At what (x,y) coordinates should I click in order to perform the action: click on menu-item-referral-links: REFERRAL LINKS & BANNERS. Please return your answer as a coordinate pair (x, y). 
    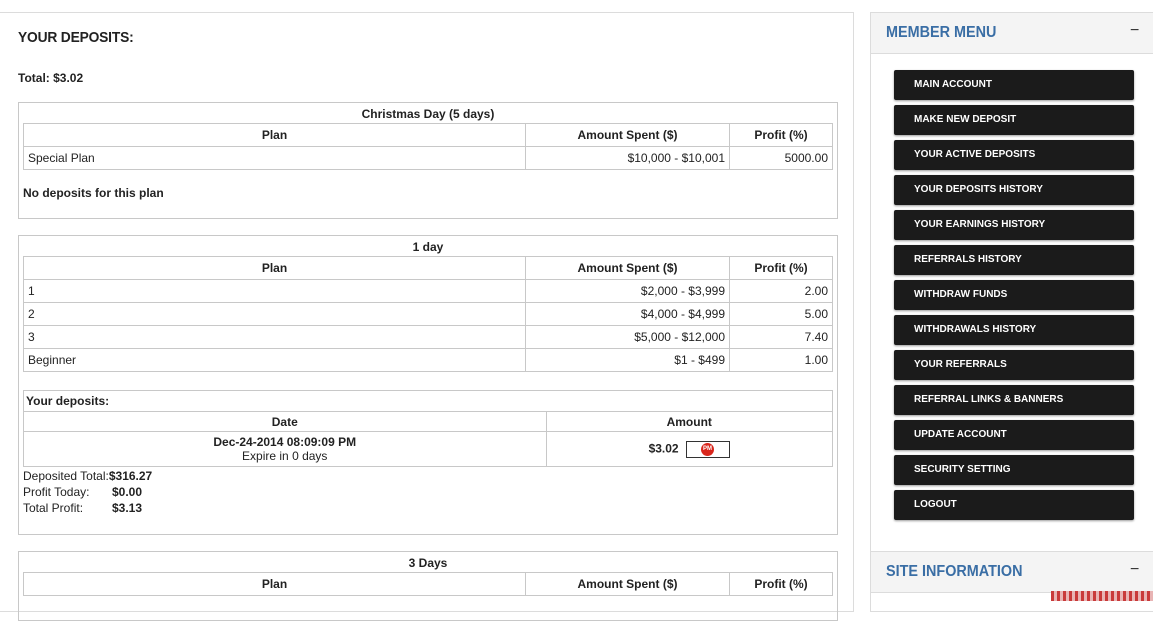
    Looking at the image, I should click on (1014, 400).